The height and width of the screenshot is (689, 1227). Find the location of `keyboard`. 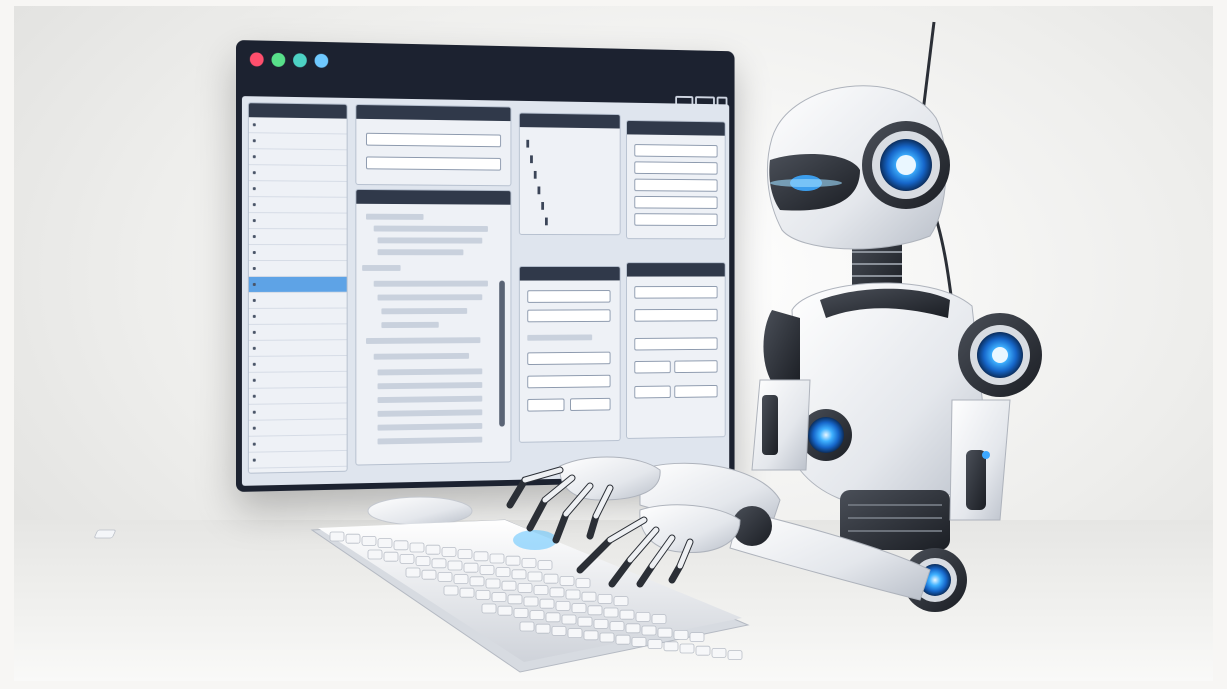

keyboard is located at coordinates (422, 596).